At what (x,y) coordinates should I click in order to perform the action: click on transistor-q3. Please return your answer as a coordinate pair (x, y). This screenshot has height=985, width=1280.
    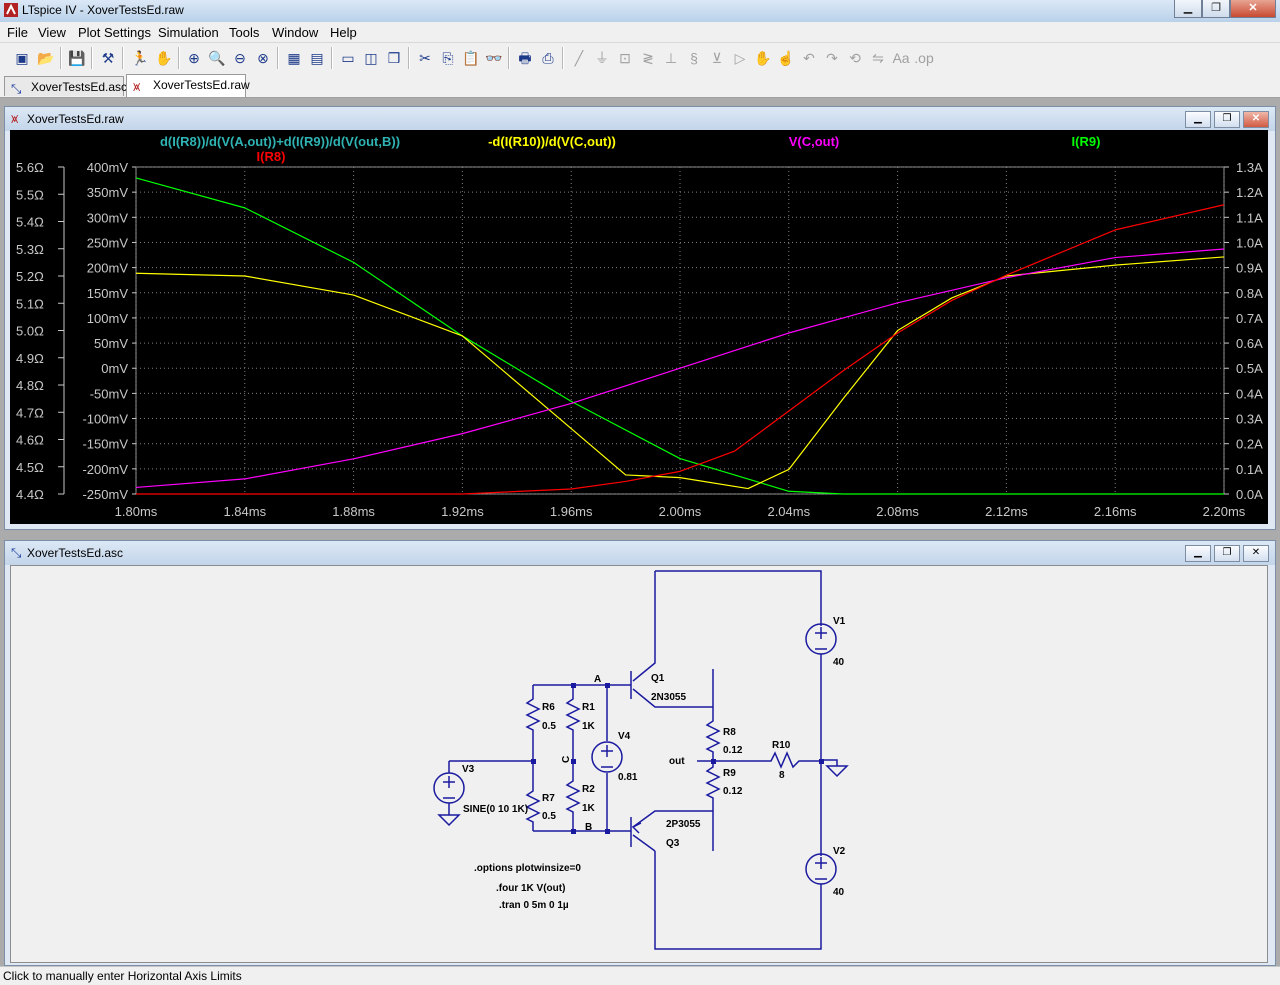
    Looking at the image, I should click on (660, 831).